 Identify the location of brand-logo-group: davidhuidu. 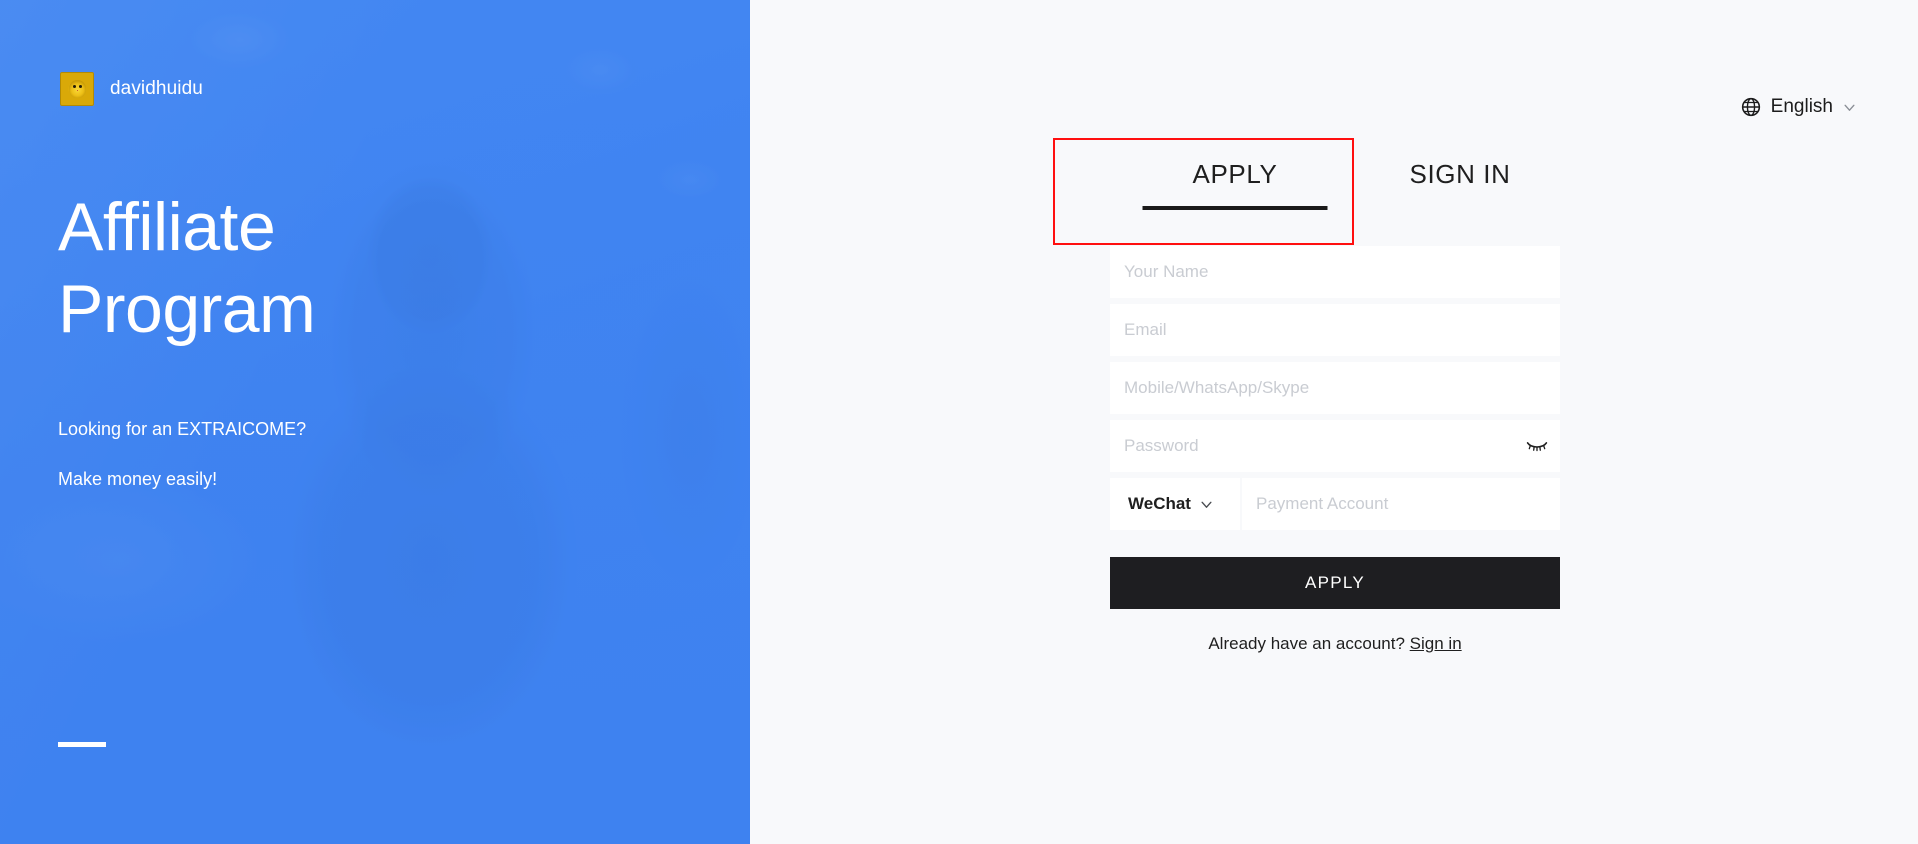
(131, 89).